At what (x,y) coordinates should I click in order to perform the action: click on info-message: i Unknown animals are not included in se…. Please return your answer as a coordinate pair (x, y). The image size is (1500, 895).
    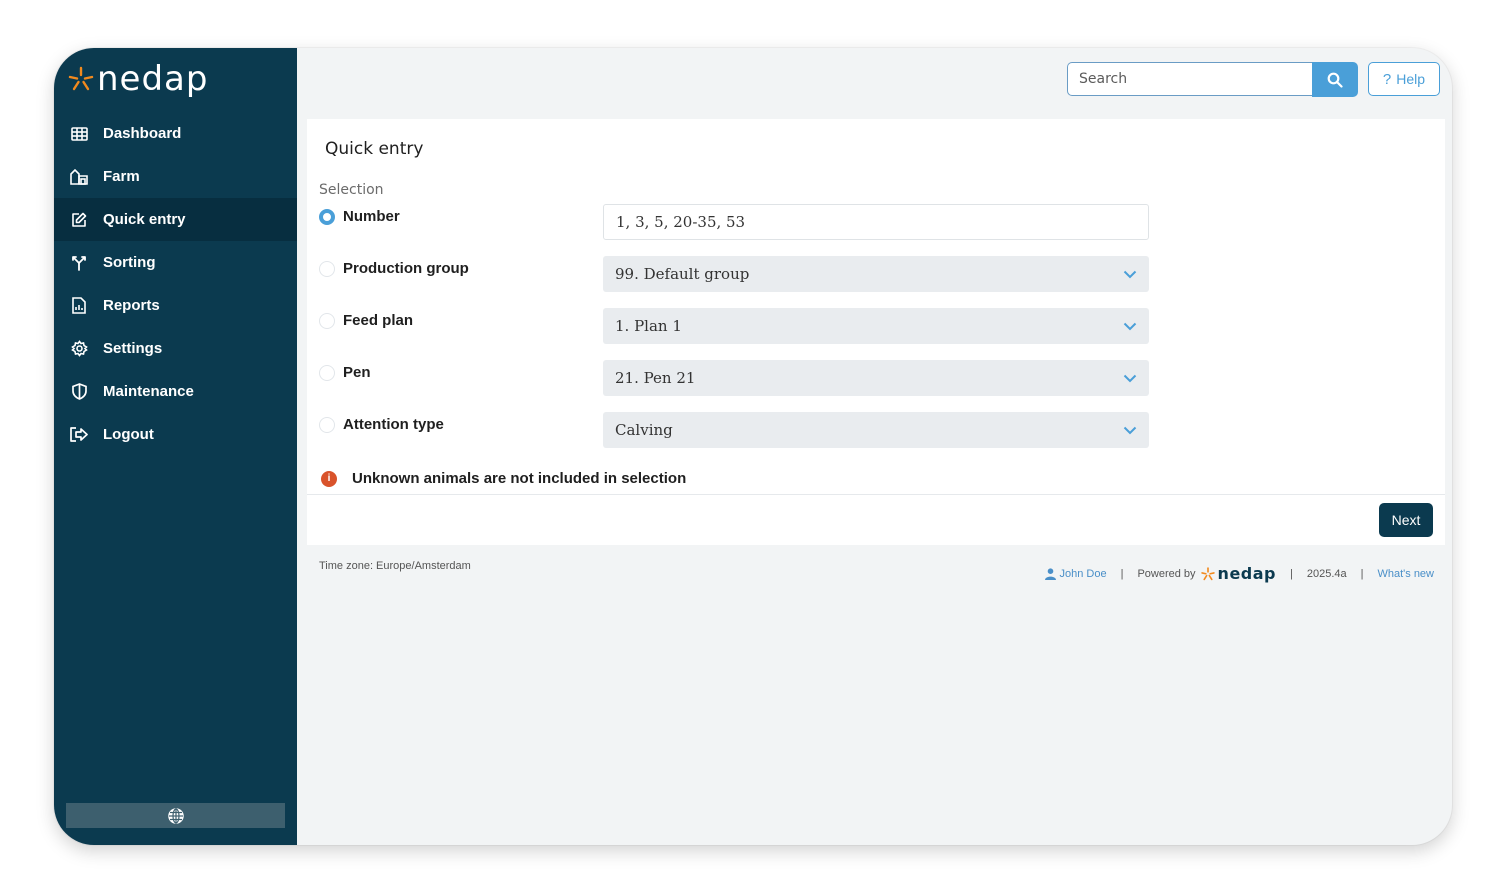
    Looking at the image, I should click on (503, 478).